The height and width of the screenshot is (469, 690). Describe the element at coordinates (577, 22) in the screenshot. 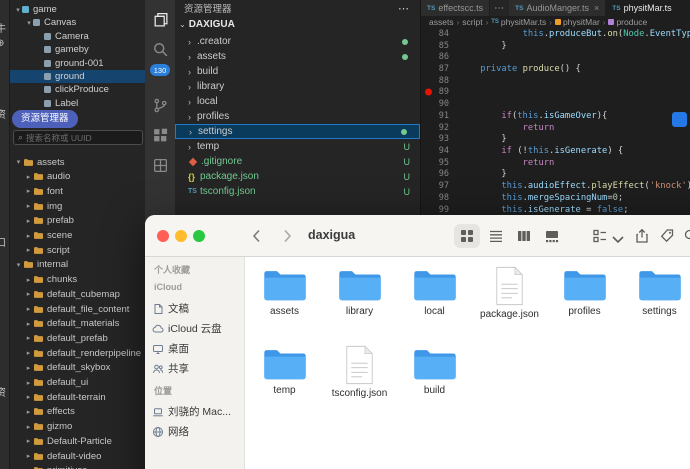

I see `breadcrumb-item-physitMar: physitMar` at that location.